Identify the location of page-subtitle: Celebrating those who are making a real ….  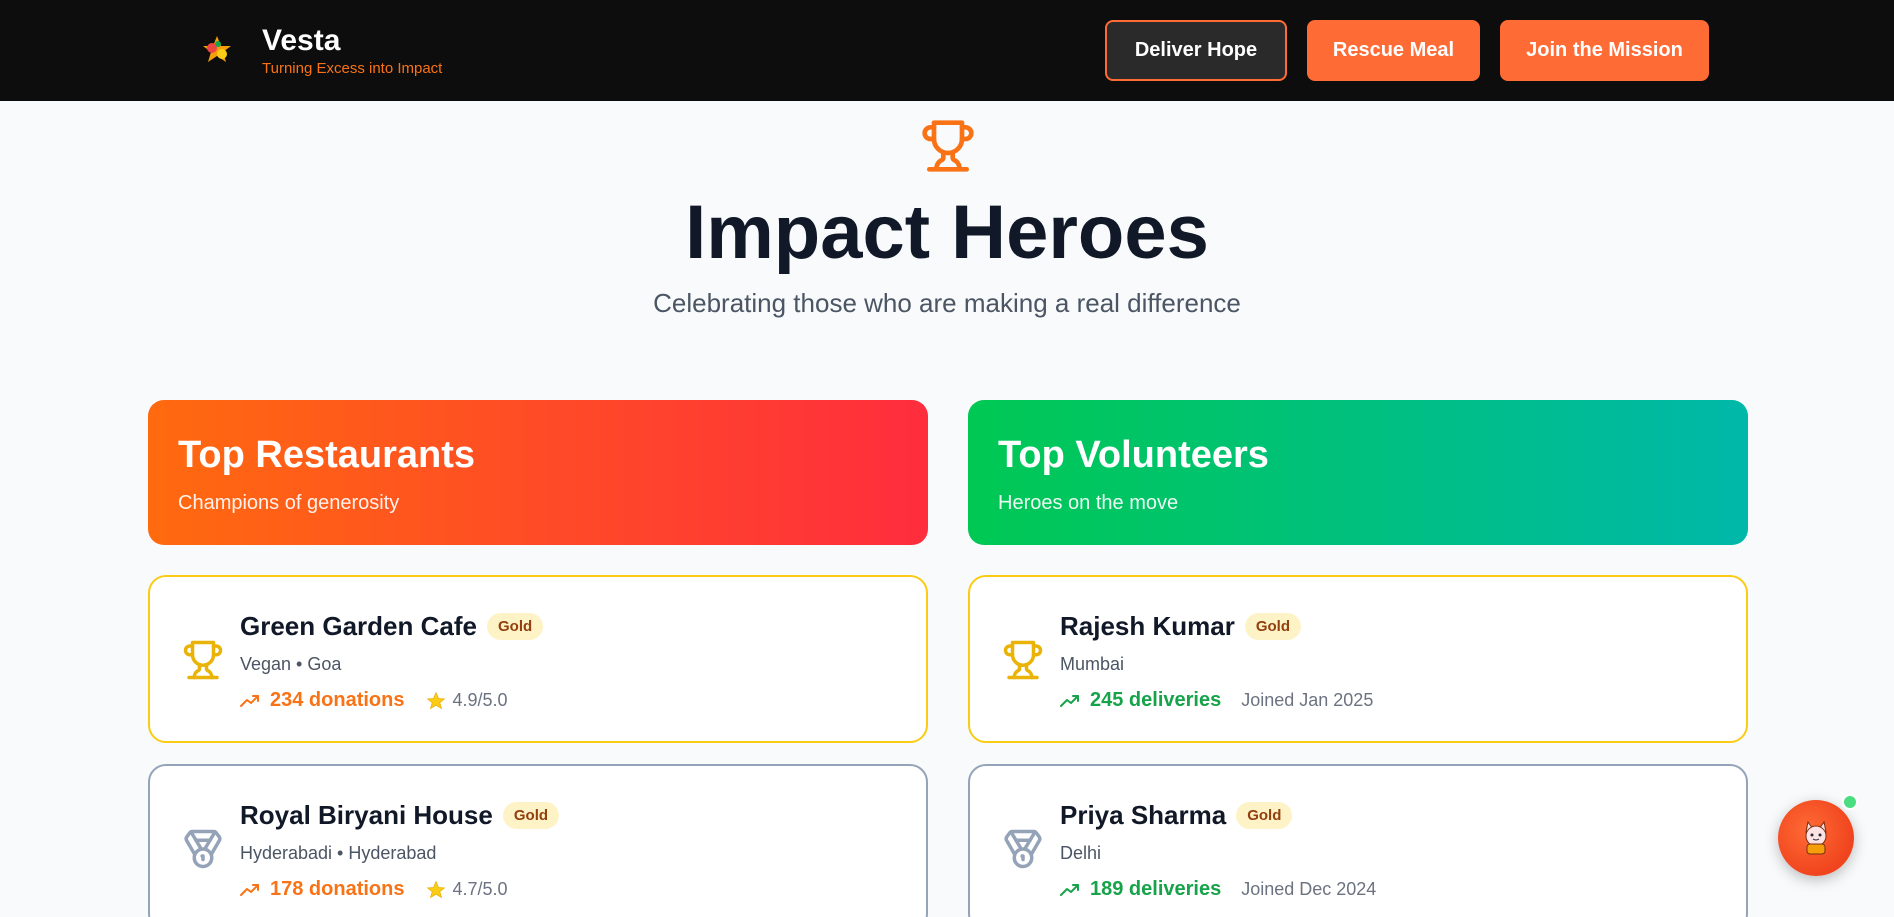
(947, 303).